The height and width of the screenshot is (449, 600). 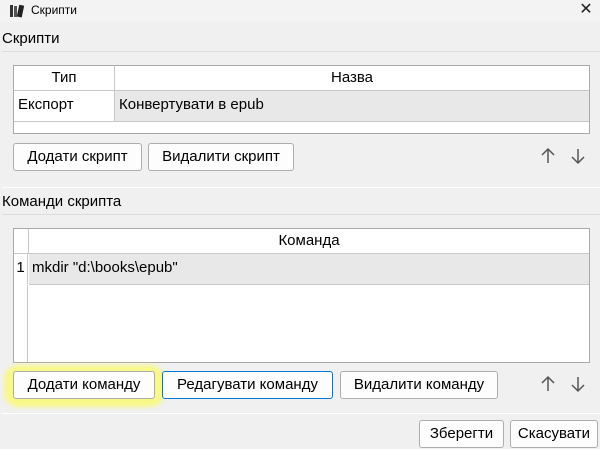 I want to click on table-row: Експорт Конвертувати в epub, so click(x=301, y=106).